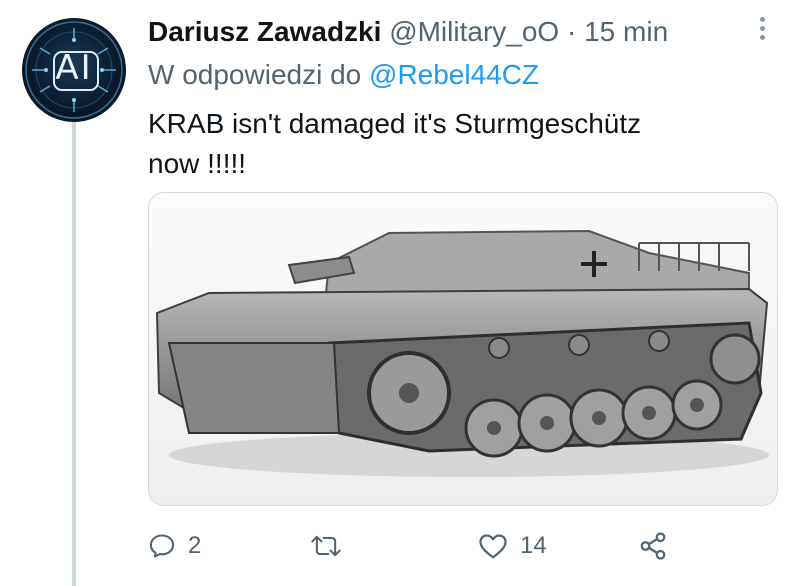 The height and width of the screenshot is (586, 800). What do you see at coordinates (448, 548) in the screenshot?
I see `tweet-actions: 2 14` at bounding box center [448, 548].